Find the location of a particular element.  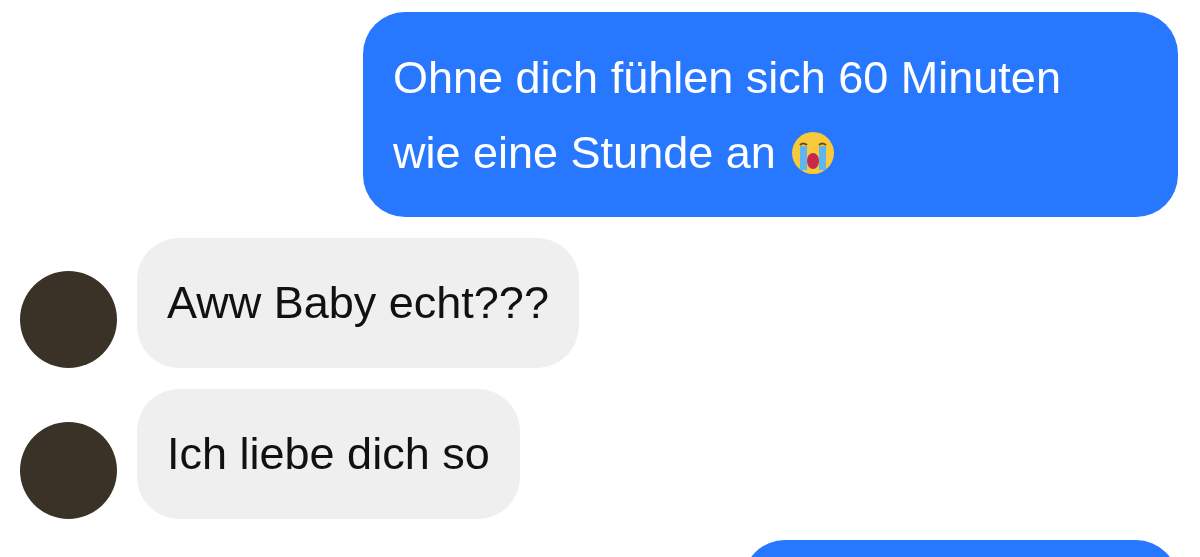

received-message: Ich liebe dich so is located at coordinates (328, 454).